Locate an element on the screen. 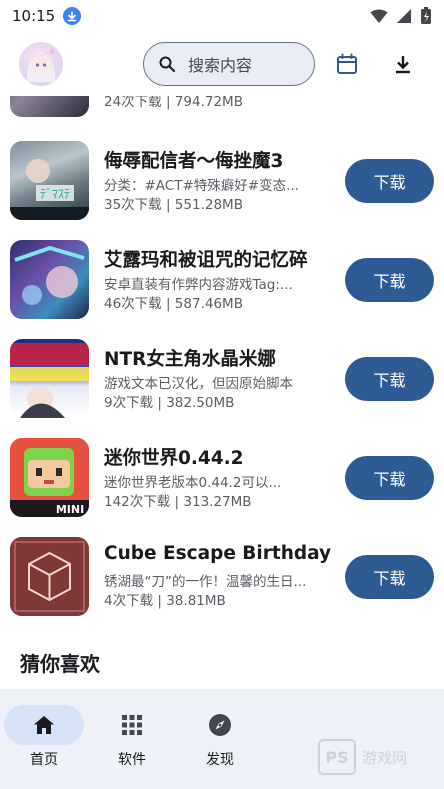 The image size is (444, 789). item-meta: 9次下载 | 382.50MB is located at coordinates (169, 403).